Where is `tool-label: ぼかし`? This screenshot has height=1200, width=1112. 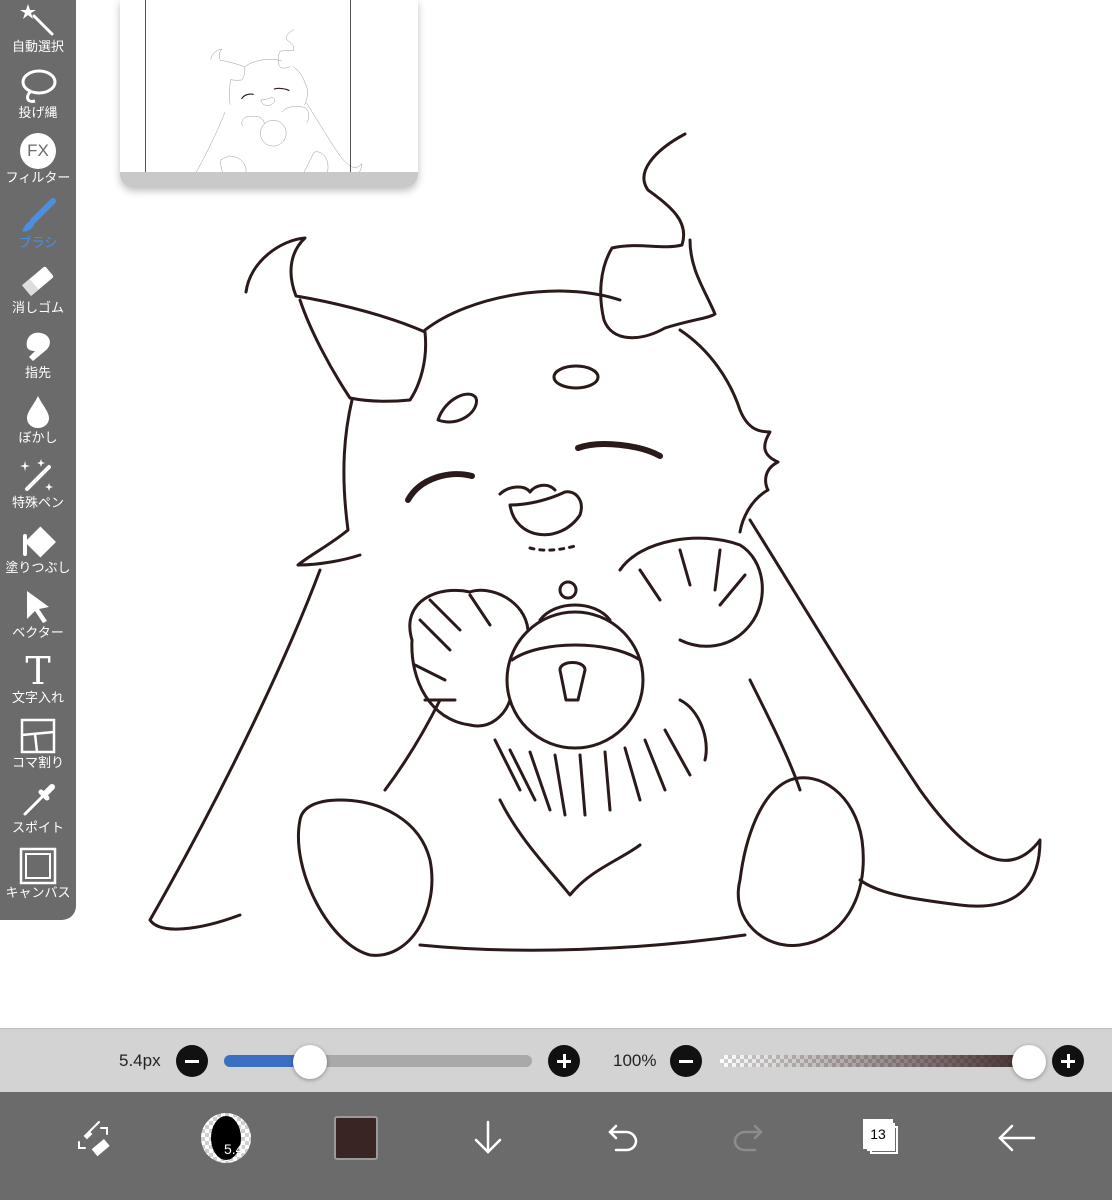
tool-label: ぼかし is located at coordinates (38, 438).